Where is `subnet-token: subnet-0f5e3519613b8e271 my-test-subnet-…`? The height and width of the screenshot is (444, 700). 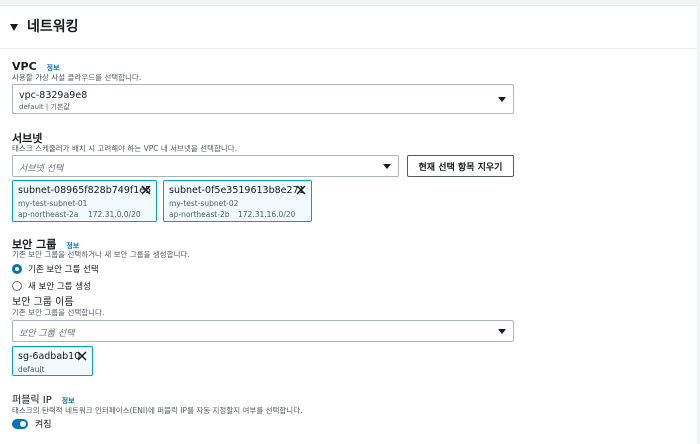
subnet-token: subnet-0f5e3519613b8e271 my-test-subnet-… is located at coordinates (237, 201).